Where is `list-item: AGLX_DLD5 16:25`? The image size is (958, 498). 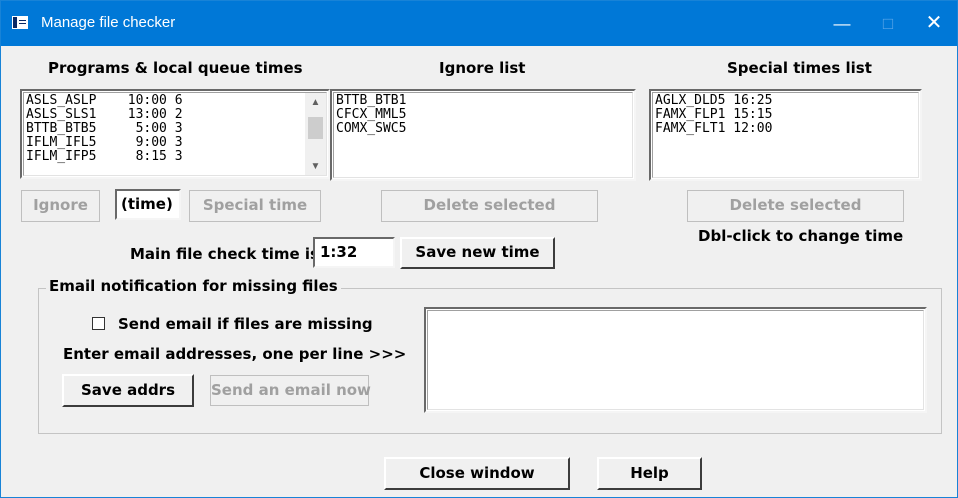
list-item: AGLX_DLD5 16:25 is located at coordinates (712, 101).